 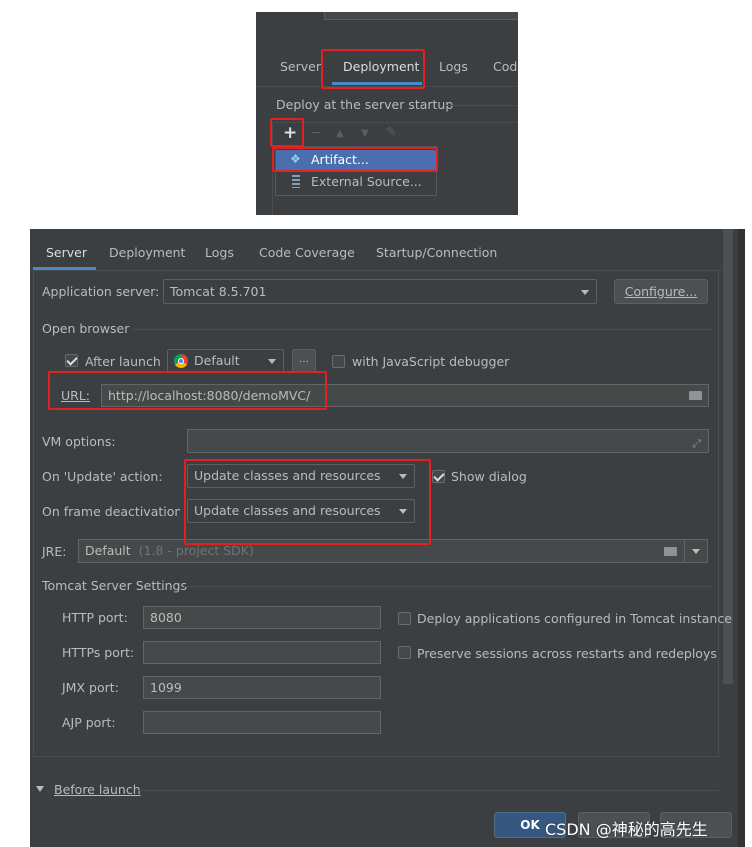 What do you see at coordinates (481, 105) in the screenshot?
I see `group-divider` at bounding box center [481, 105].